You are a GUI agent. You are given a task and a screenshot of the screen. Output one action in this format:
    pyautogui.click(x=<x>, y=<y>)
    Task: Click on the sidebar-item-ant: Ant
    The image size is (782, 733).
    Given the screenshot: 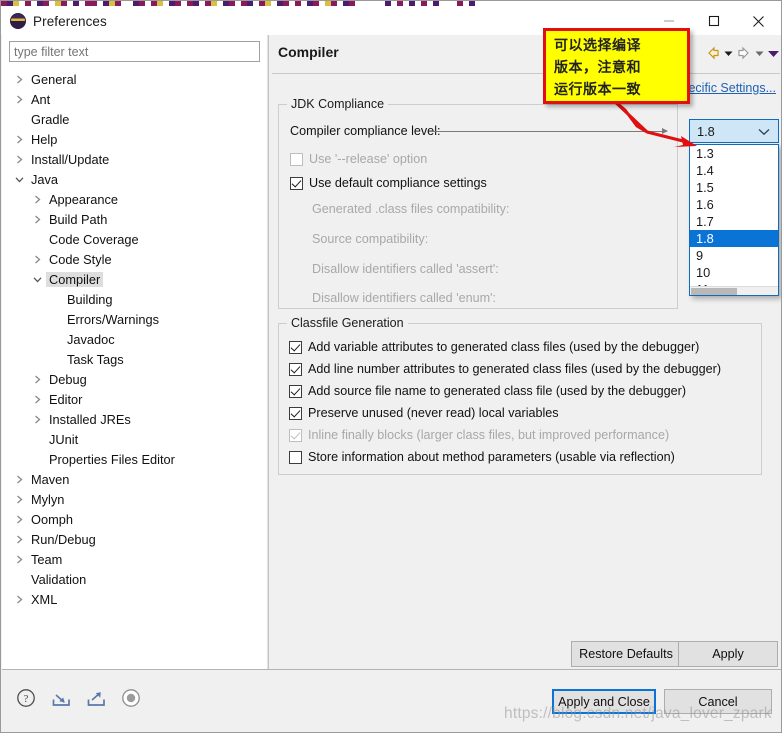 What is the action you would take?
    pyautogui.click(x=135, y=99)
    